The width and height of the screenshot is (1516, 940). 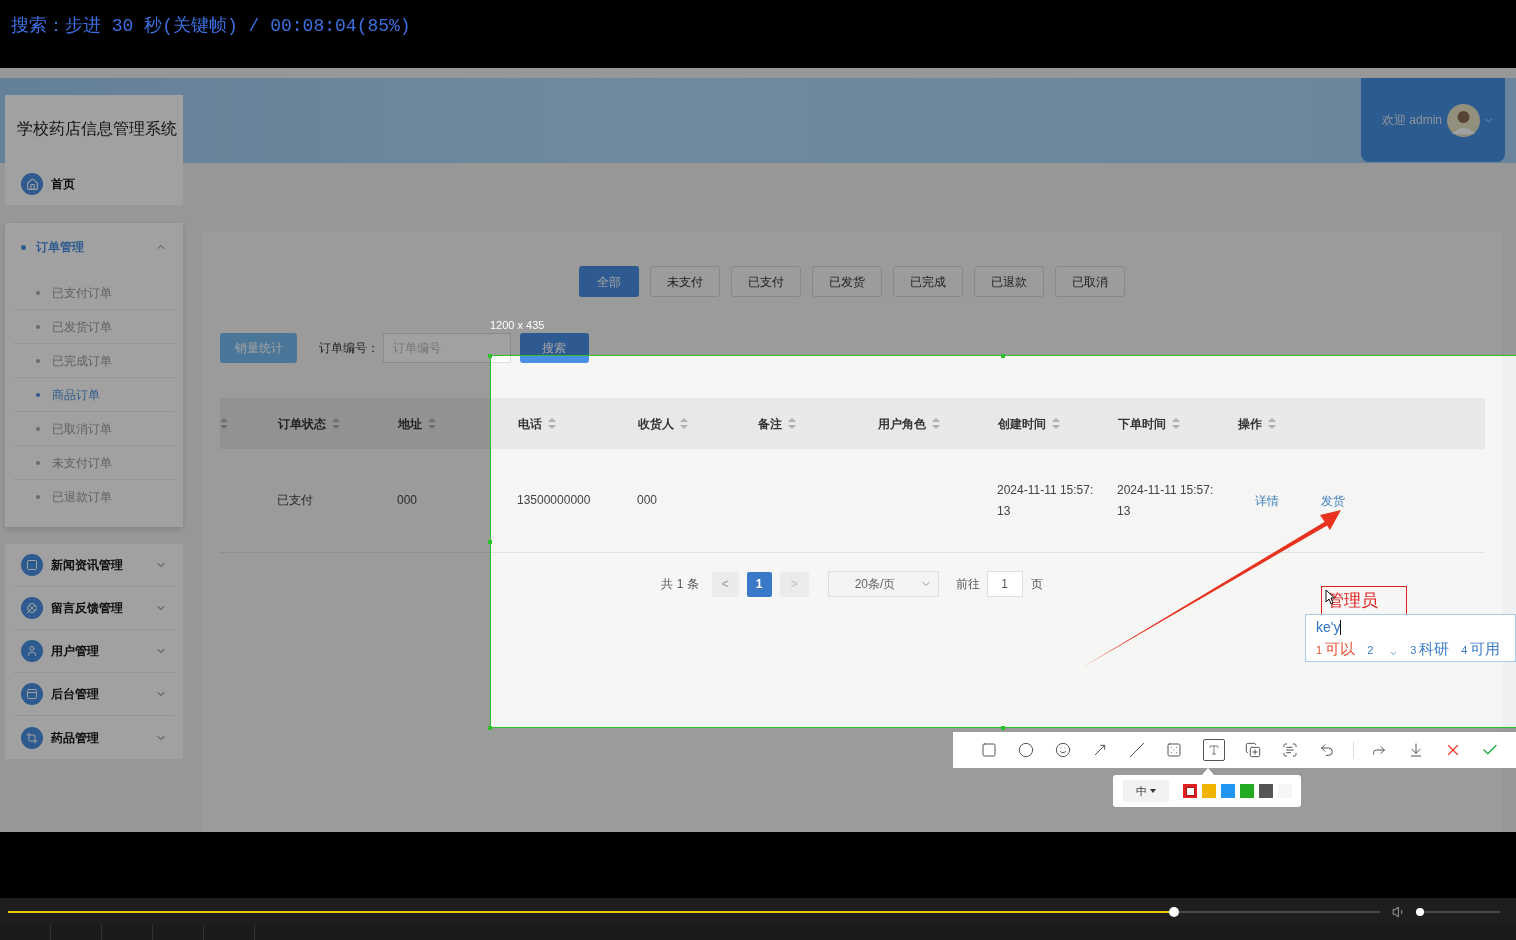 I want to click on status-tab: 已完成, so click(x=928, y=281).